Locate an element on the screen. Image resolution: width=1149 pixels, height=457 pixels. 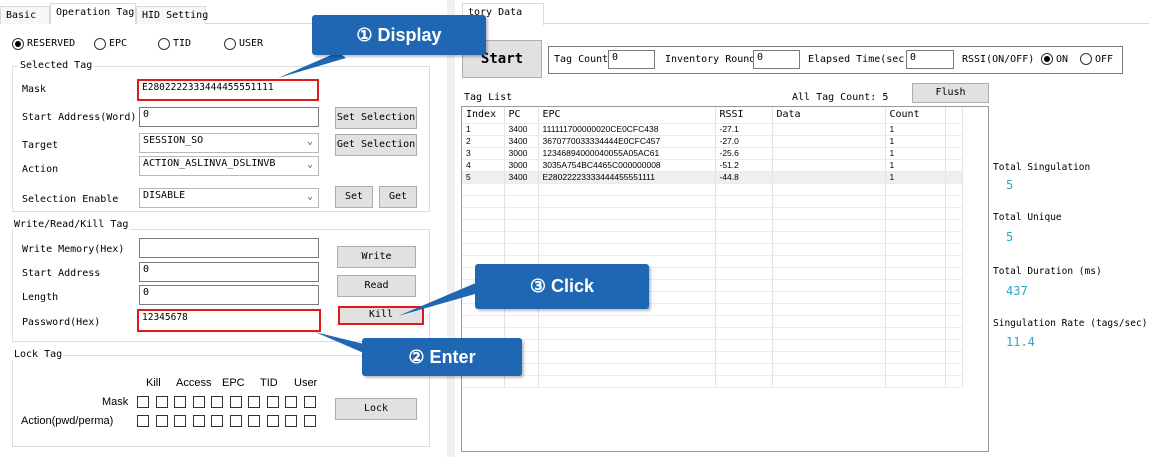
callout-enter: ② Enter is located at coordinates (442, 357).